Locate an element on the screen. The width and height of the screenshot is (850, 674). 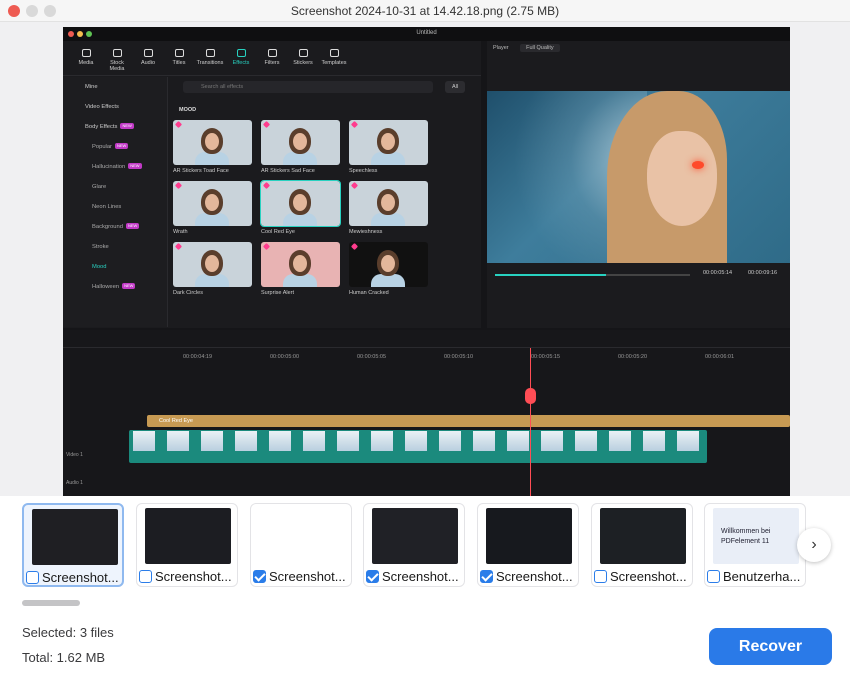
effects-filter: All is located at coordinates (455, 87).